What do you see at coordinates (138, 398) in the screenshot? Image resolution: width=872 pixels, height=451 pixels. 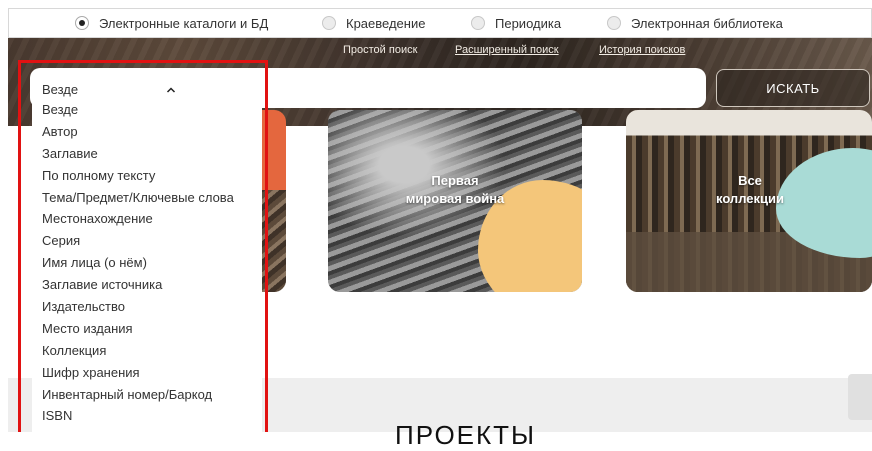 I see `dropdown-option: Инвентарный номер/Баркод` at bounding box center [138, 398].